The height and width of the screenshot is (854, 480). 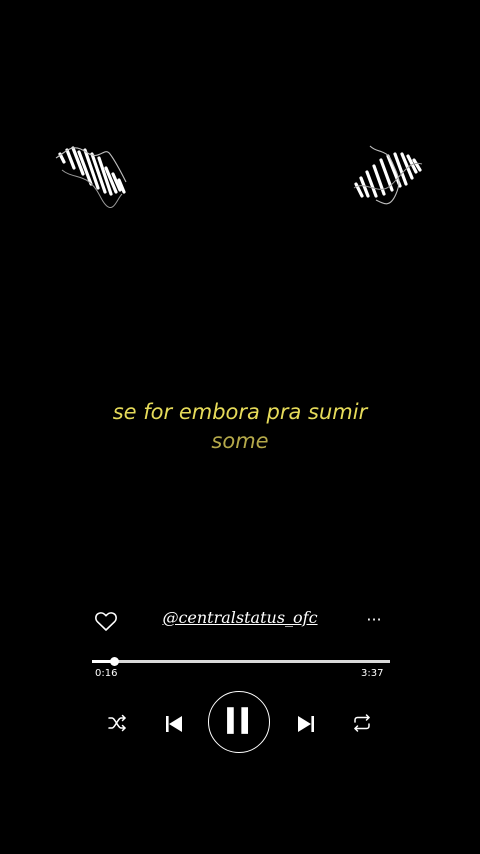 I want to click on repeat-icon, so click(x=362, y=723).